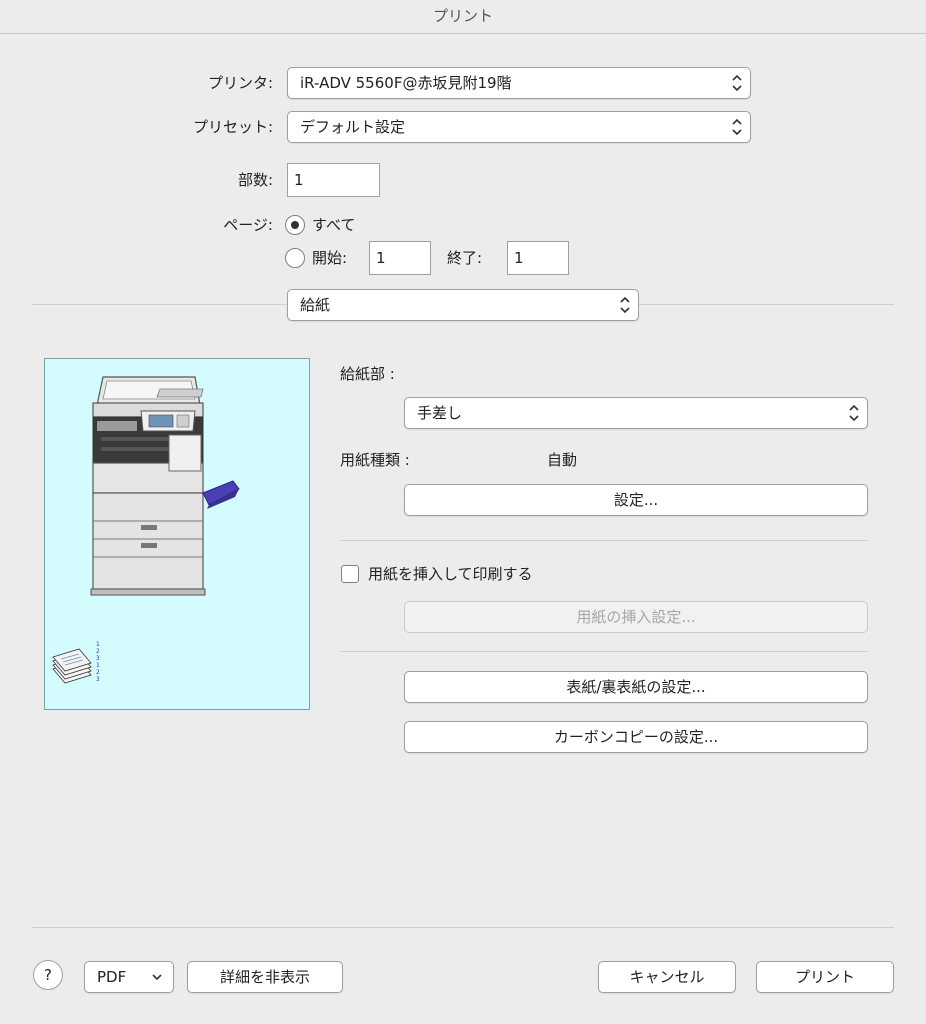  Describe the element at coordinates (463, 305) in the screenshot. I see `section-popup: 給紙` at that location.